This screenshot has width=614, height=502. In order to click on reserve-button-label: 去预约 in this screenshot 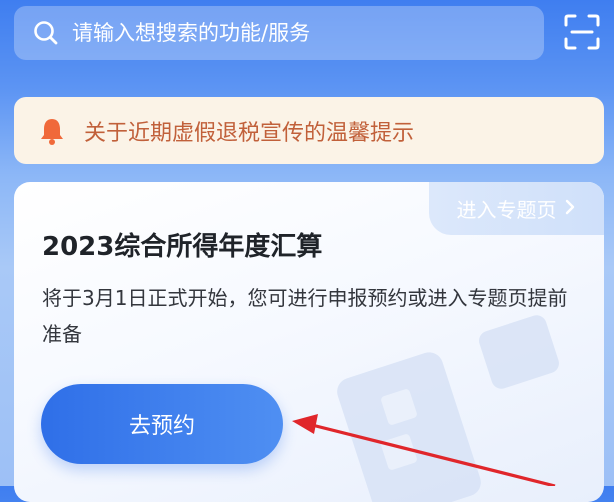, I will do `click(161, 426)`.